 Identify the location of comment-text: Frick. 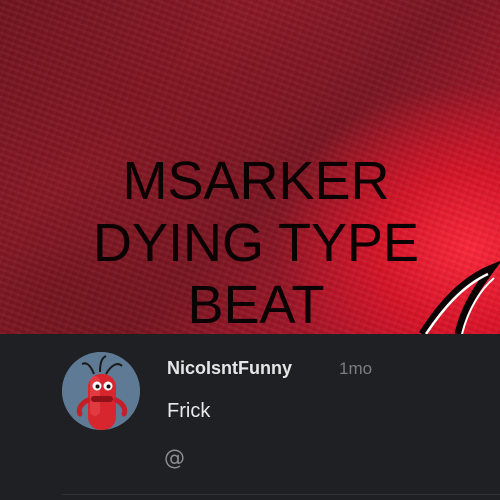
(189, 411).